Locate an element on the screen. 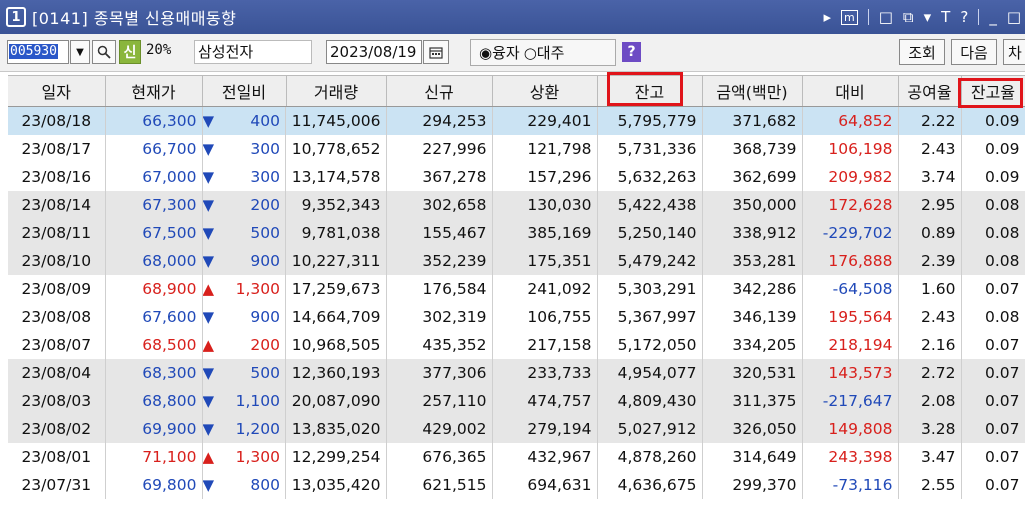  font-size-icon: T is located at coordinates (945, 17).